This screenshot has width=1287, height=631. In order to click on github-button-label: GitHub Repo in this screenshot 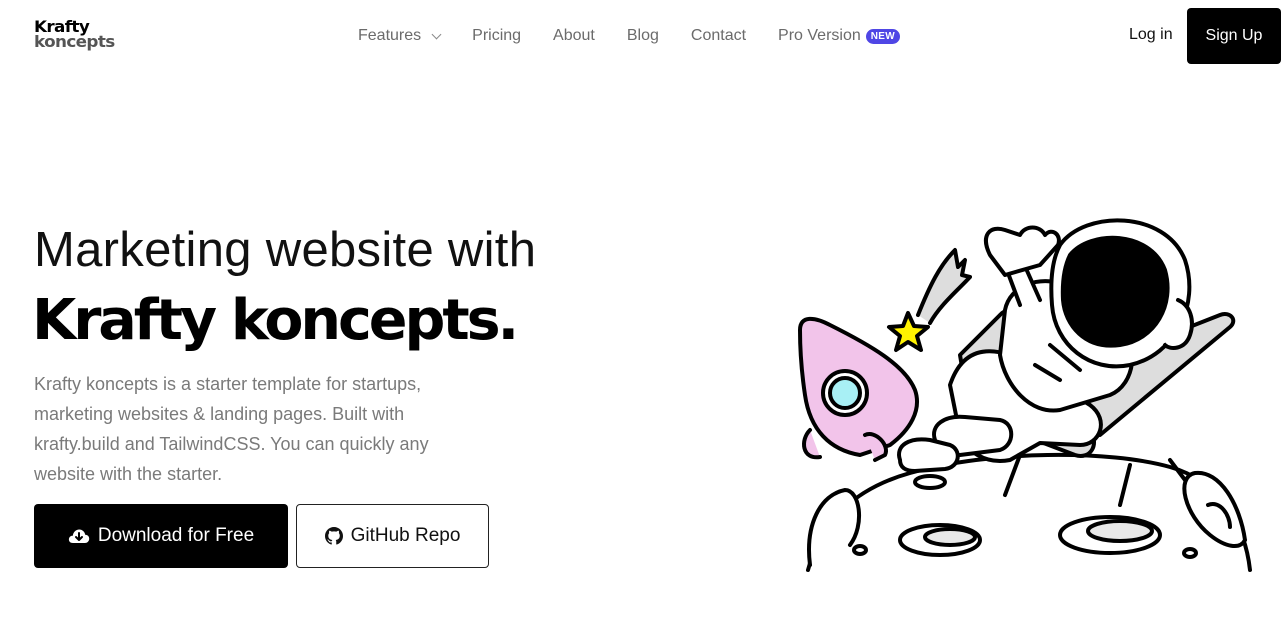, I will do `click(405, 535)`.